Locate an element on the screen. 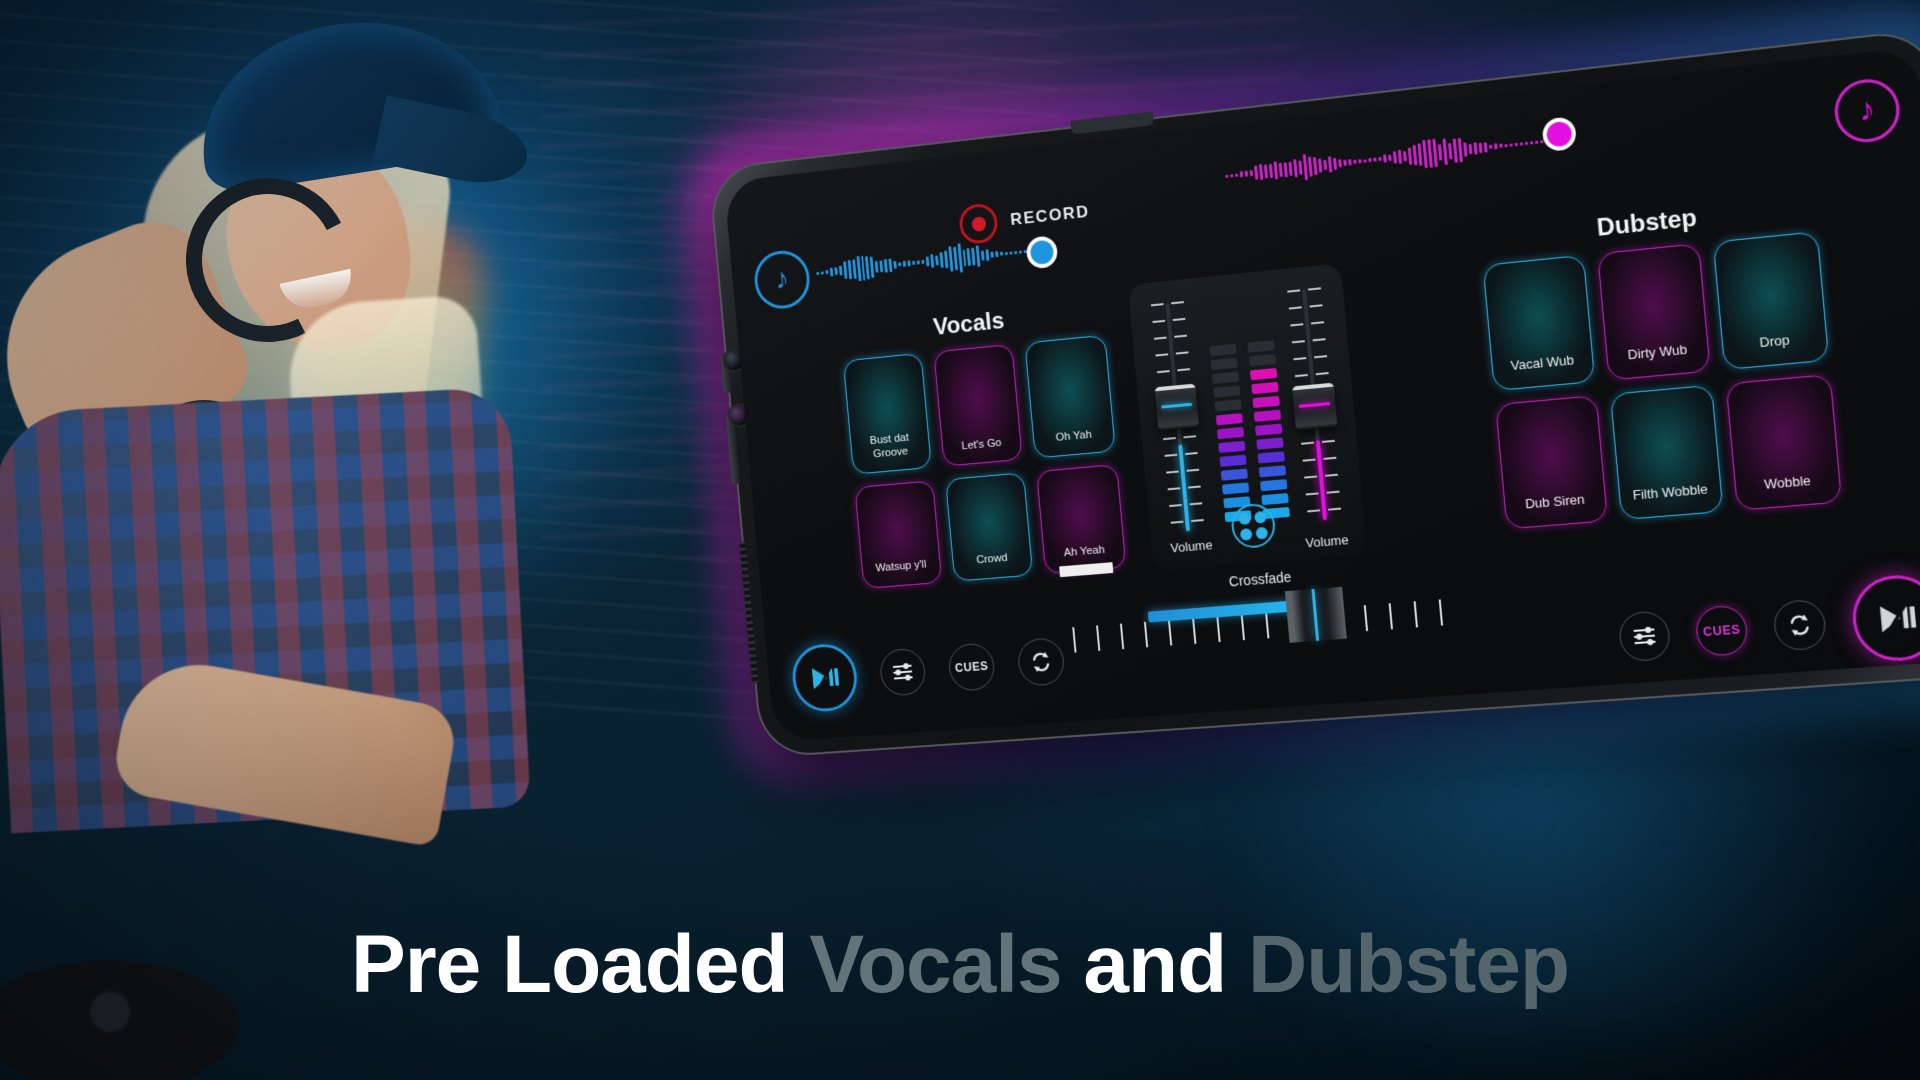  transport-controls-right: CUES is located at coordinates (1768, 625).